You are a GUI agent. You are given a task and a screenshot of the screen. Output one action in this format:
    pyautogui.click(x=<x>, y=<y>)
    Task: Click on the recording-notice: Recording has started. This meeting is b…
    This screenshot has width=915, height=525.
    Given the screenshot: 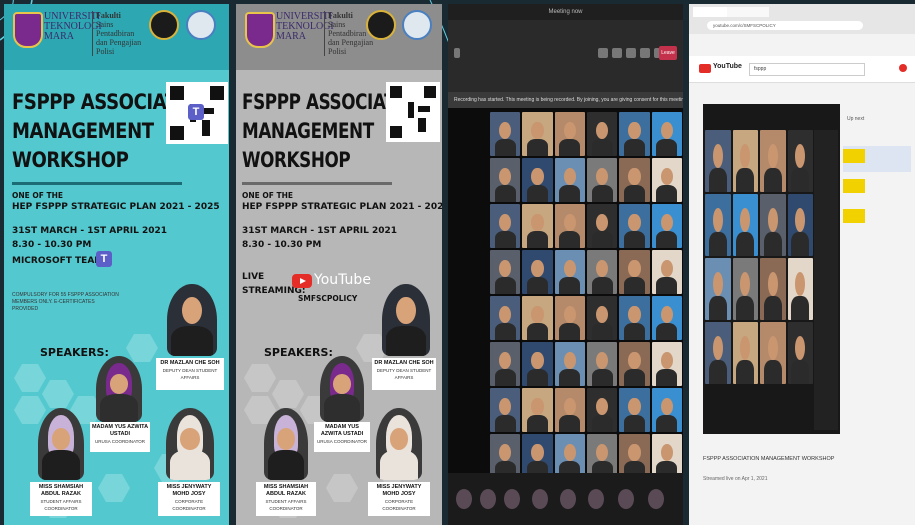 What is the action you would take?
    pyautogui.click(x=565, y=100)
    